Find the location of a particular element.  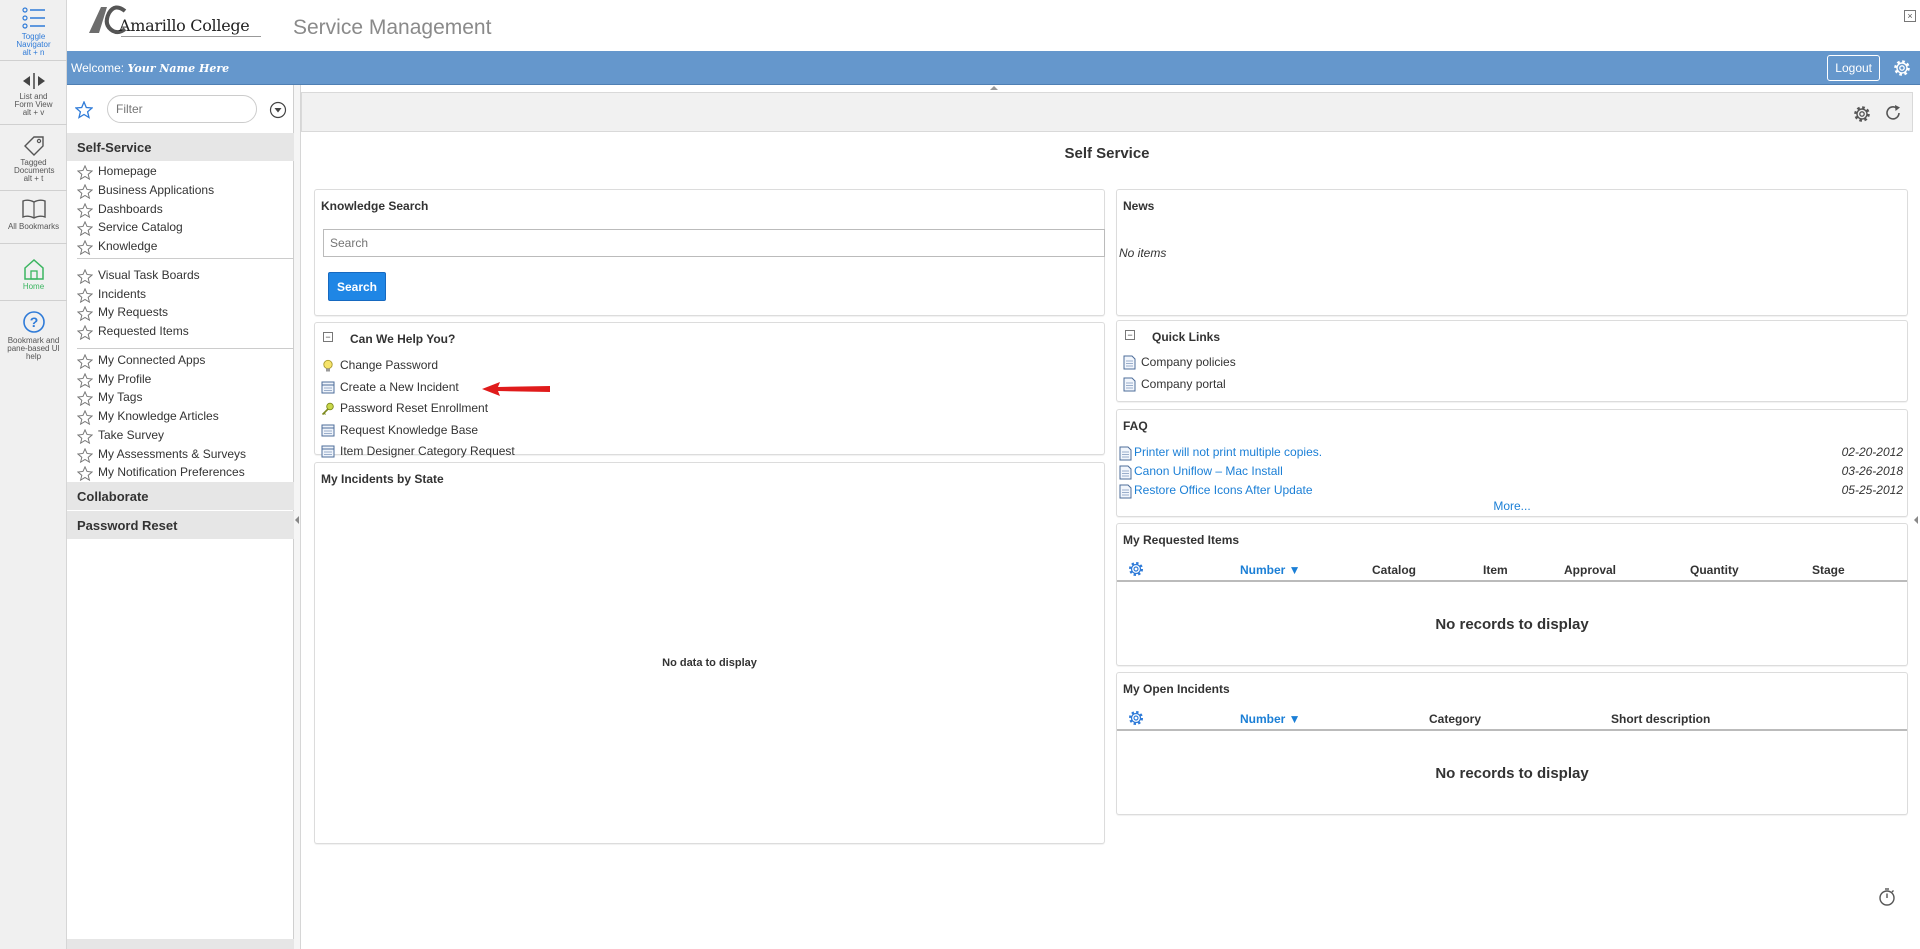

refresh-icon is located at coordinates (1893, 113).